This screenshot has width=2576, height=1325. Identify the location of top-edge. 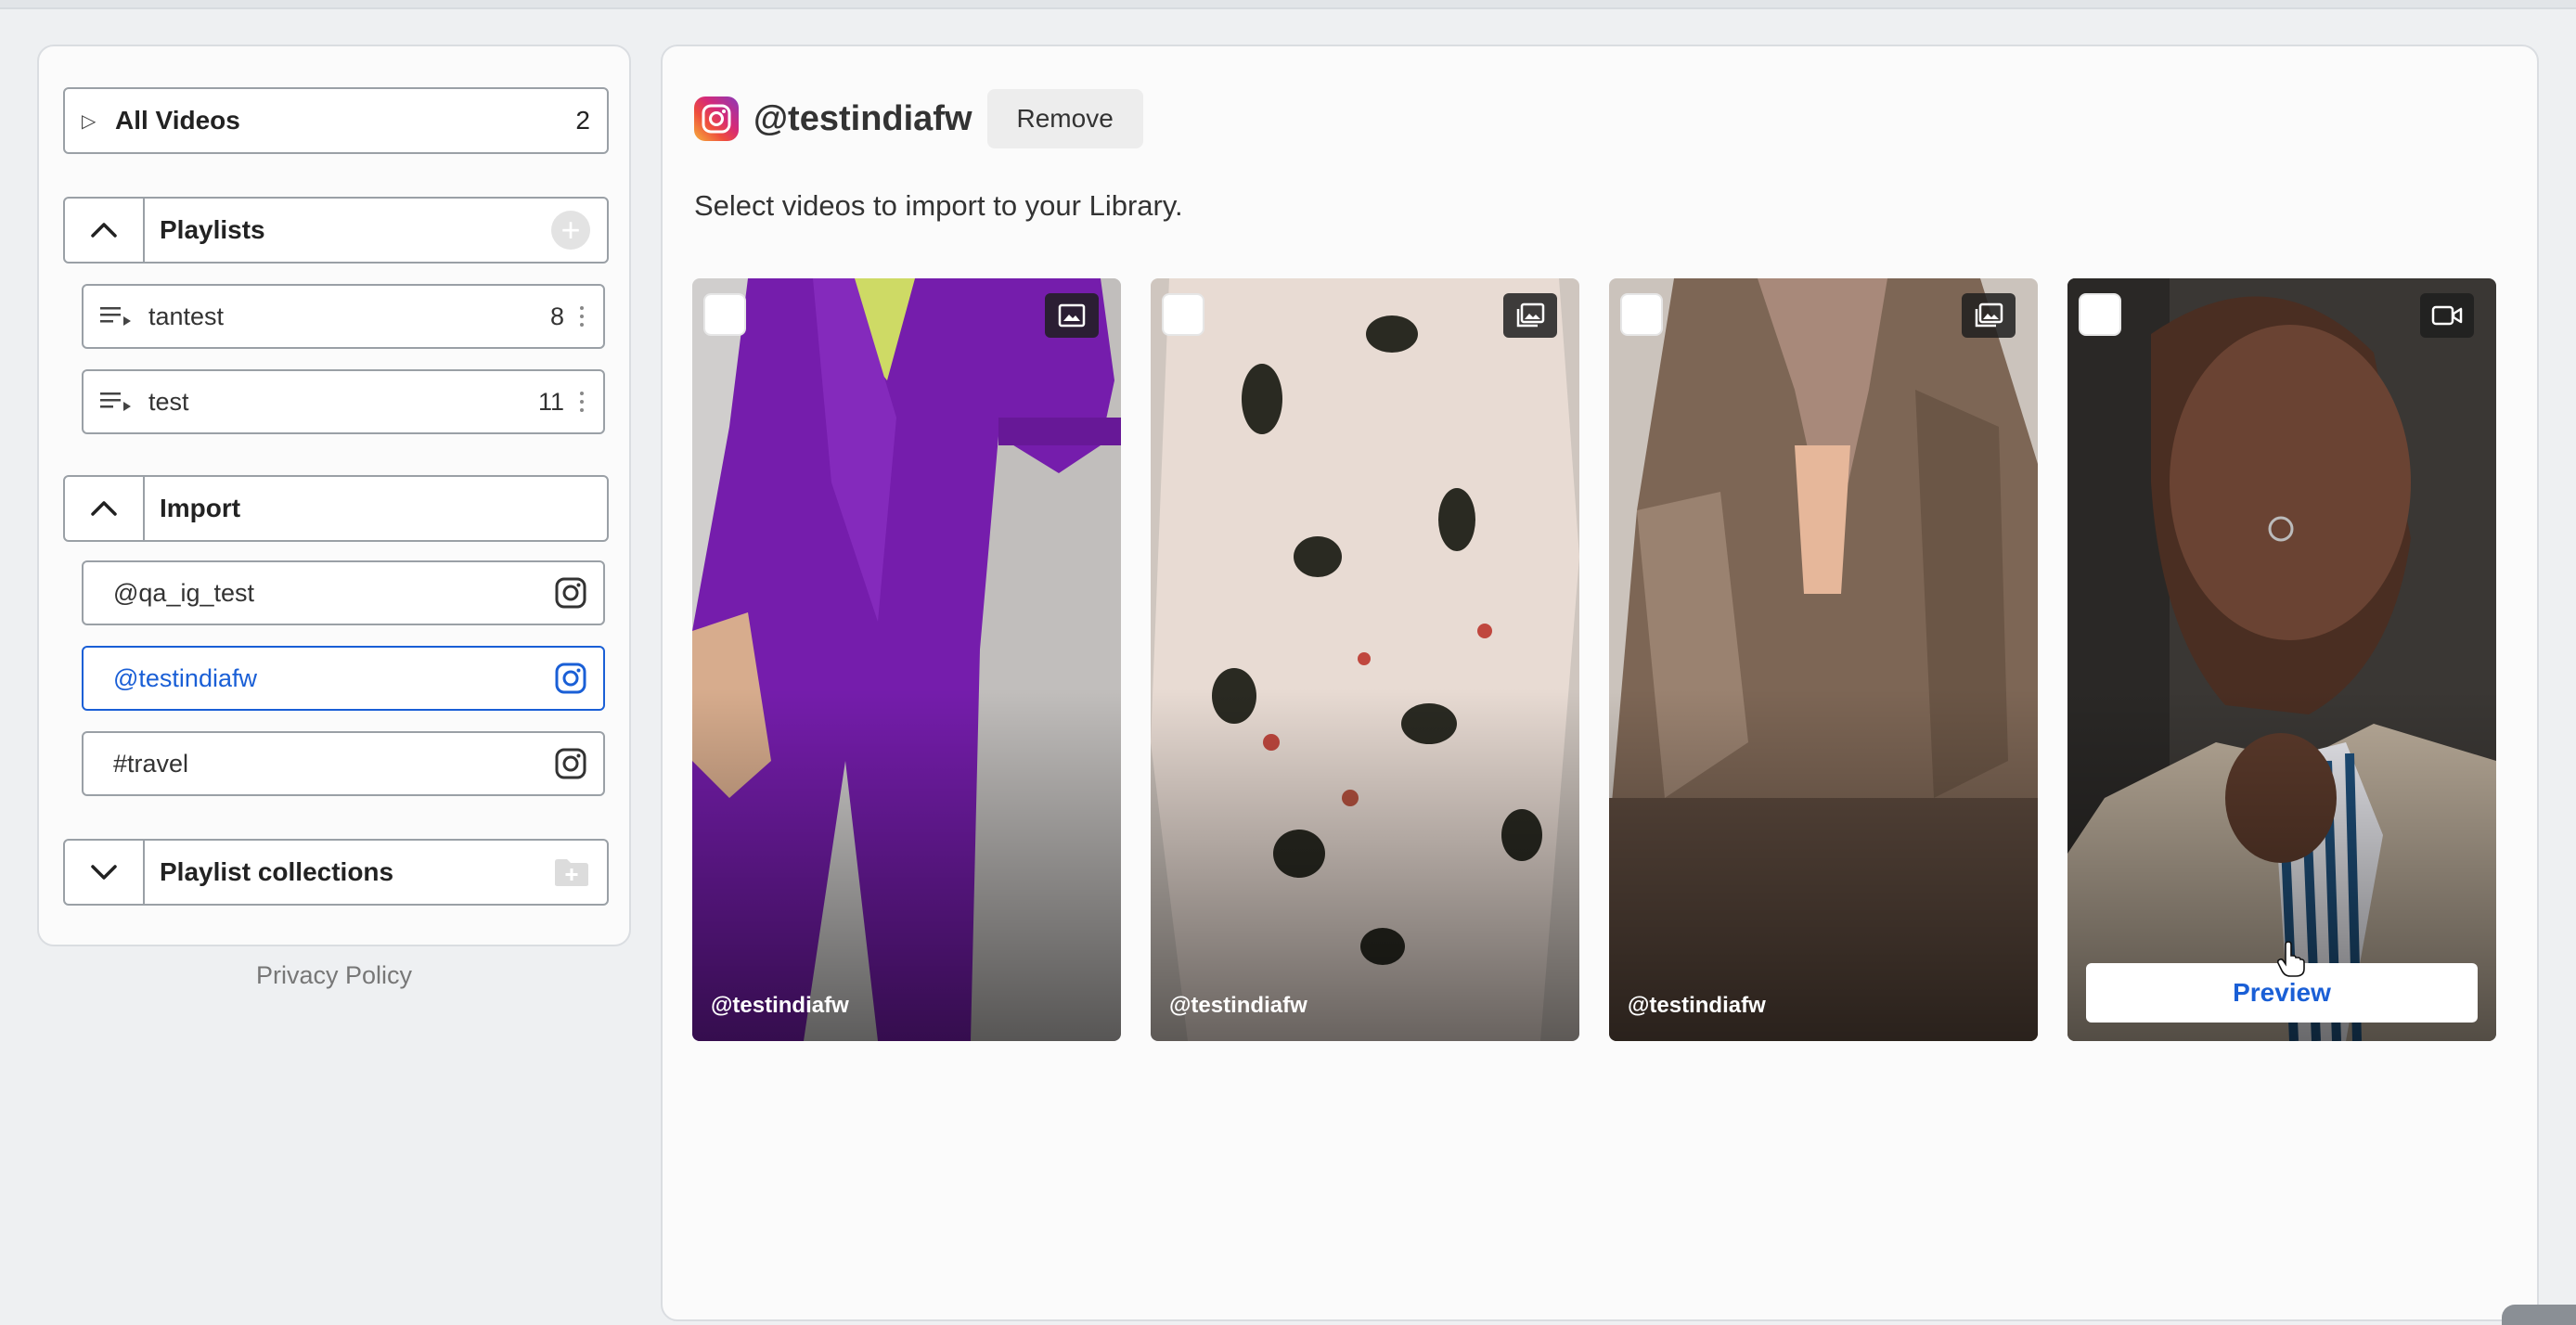
(1288, 4).